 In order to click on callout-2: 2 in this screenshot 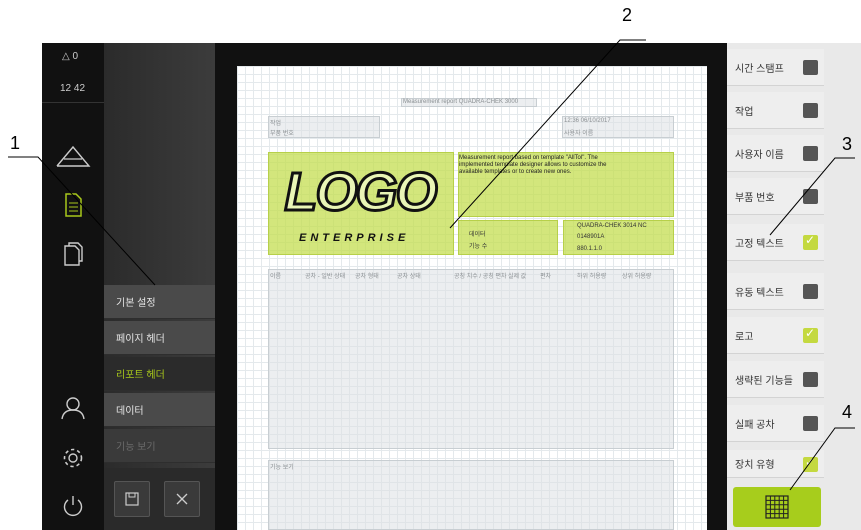, I will do `click(627, 15)`.